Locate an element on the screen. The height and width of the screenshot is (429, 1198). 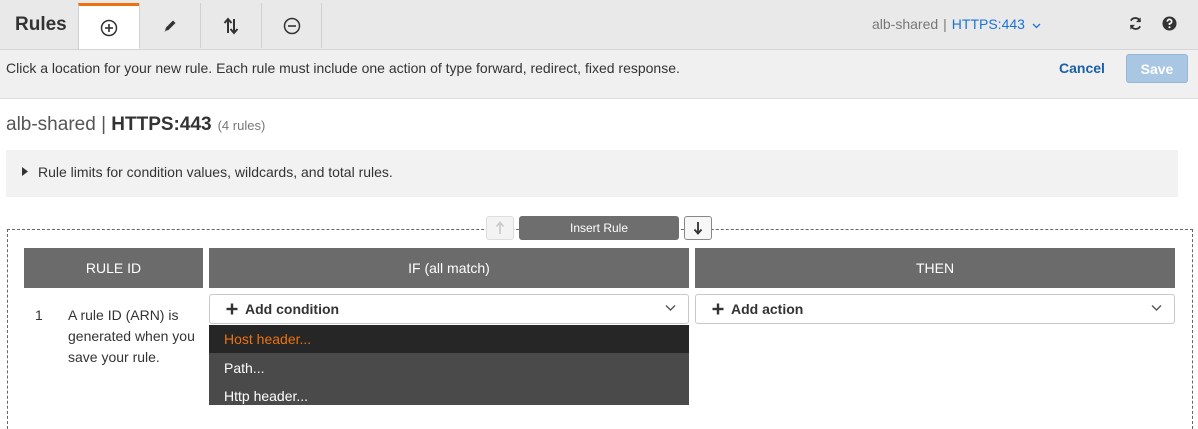
page-title: Rules is located at coordinates (41, 24).